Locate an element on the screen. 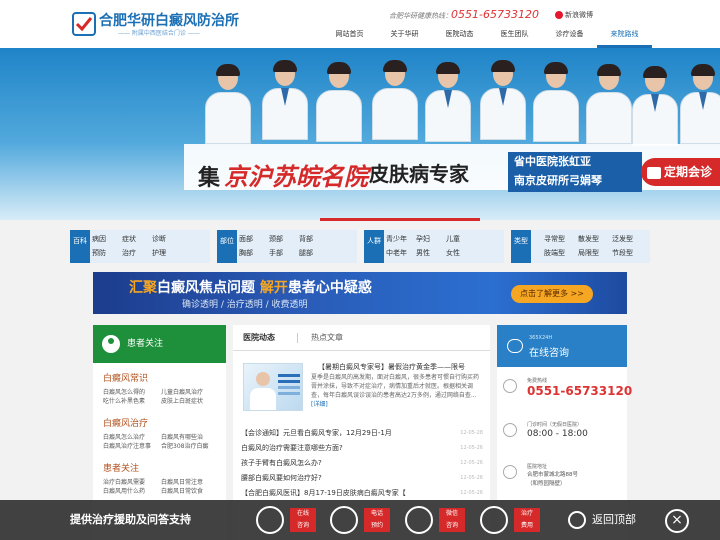 Image resolution: width=720 pixels, height=540 pixels. category-link: 散发型 is located at coordinates (595, 239).